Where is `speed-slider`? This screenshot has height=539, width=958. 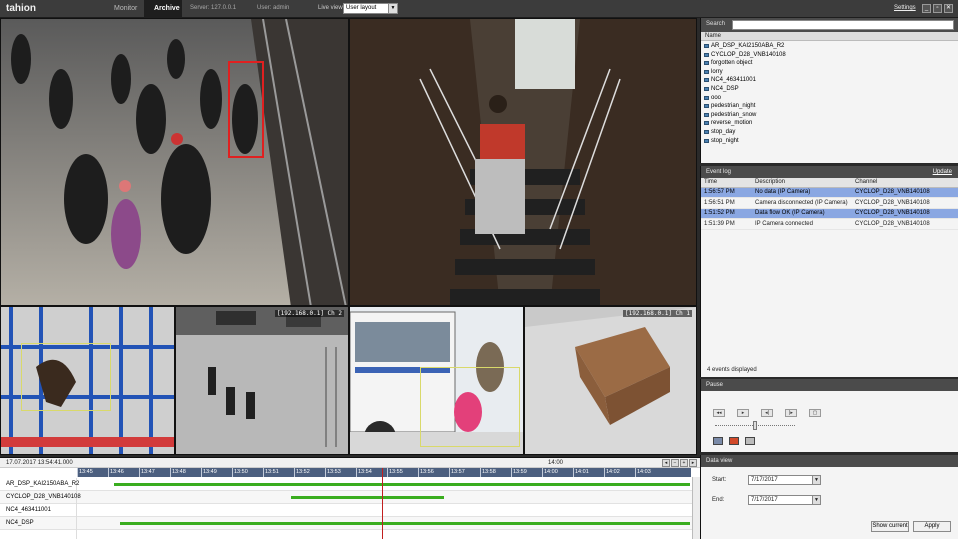 speed-slider is located at coordinates (755, 425).